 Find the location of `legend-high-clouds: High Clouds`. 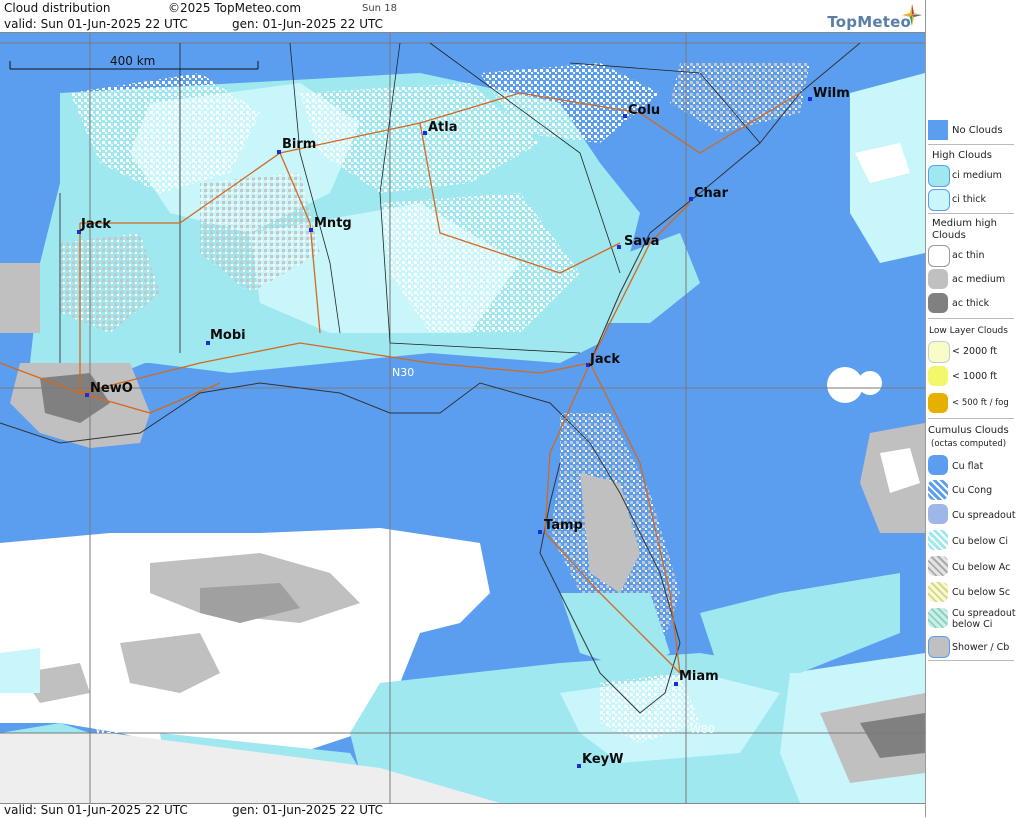

legend-high-clouds: High Clouds is located at coordinates (962, 155).